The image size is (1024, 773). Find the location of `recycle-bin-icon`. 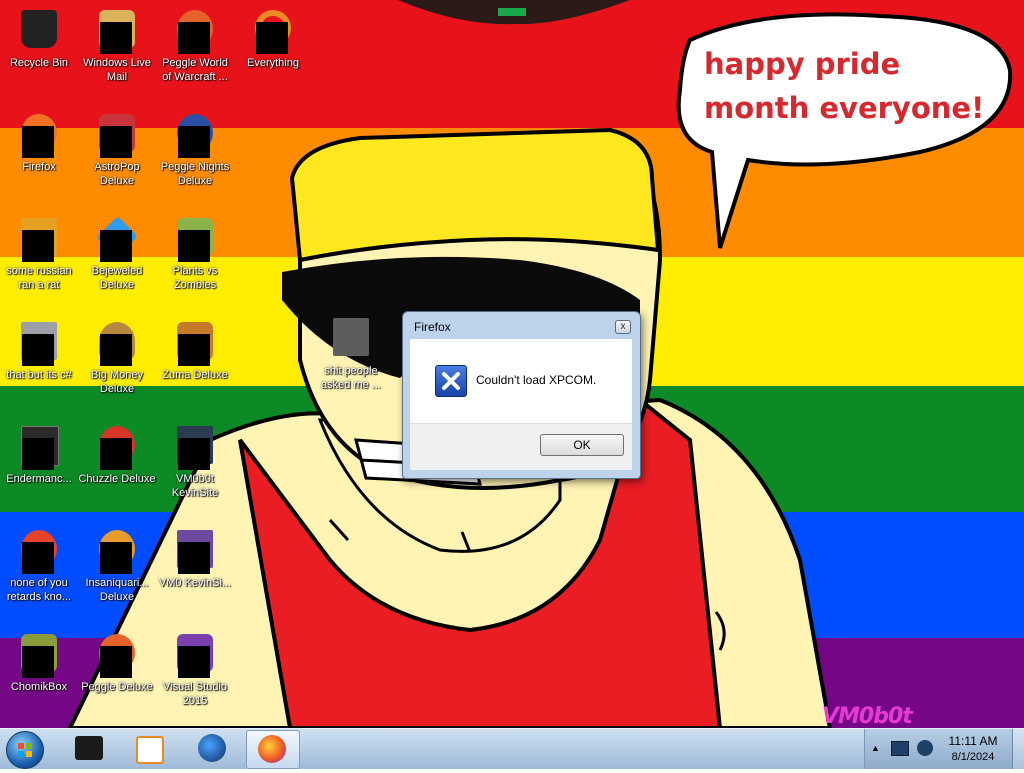

recycle-bin-icon is located at coordinates (39, 29).